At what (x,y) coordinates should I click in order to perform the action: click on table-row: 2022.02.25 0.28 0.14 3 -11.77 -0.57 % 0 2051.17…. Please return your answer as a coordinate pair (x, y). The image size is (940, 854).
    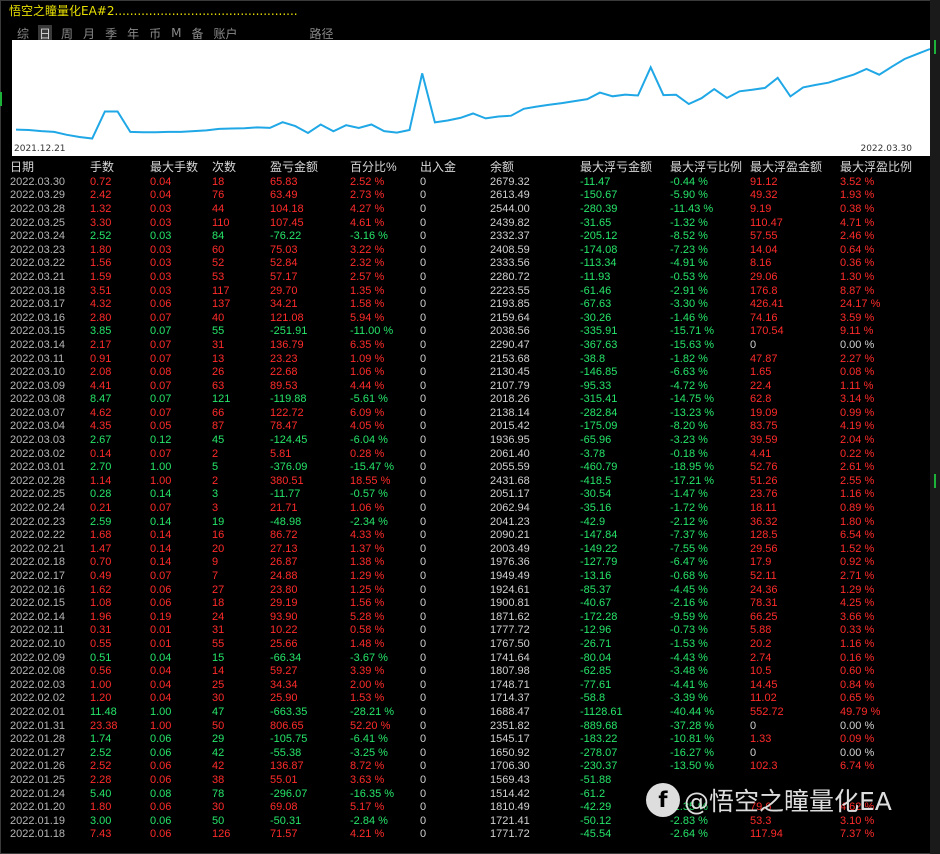
    Looking at the image, I should click on (465, 495).